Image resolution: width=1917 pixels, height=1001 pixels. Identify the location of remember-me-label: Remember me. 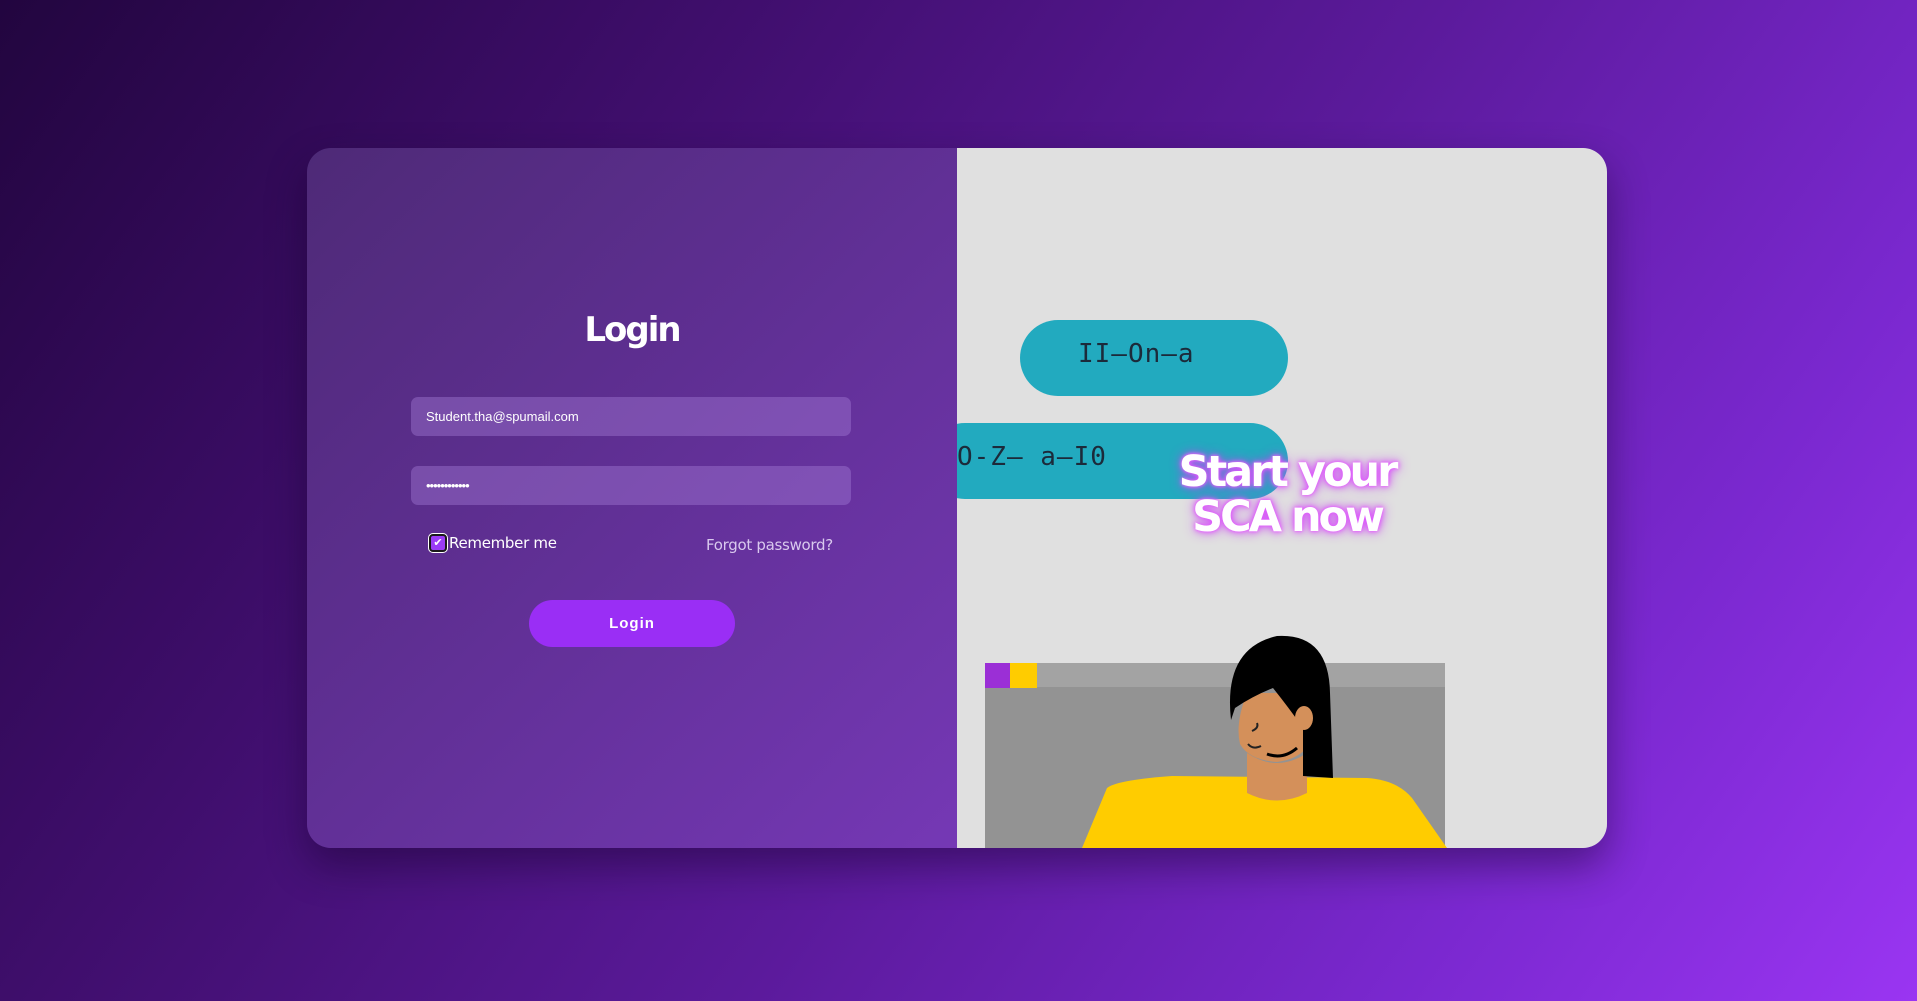
(503, 543).